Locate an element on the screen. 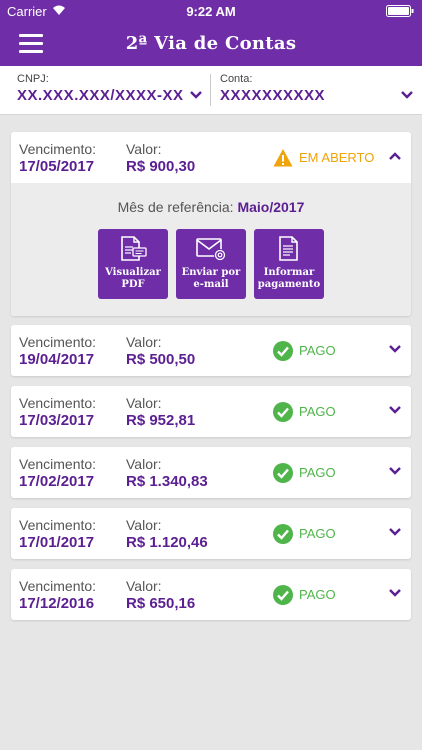  bill-summary-row: Vencimento: 17/03/2017 Valor: R$ 952,81 PAGO is located at coordinates (211, 411).